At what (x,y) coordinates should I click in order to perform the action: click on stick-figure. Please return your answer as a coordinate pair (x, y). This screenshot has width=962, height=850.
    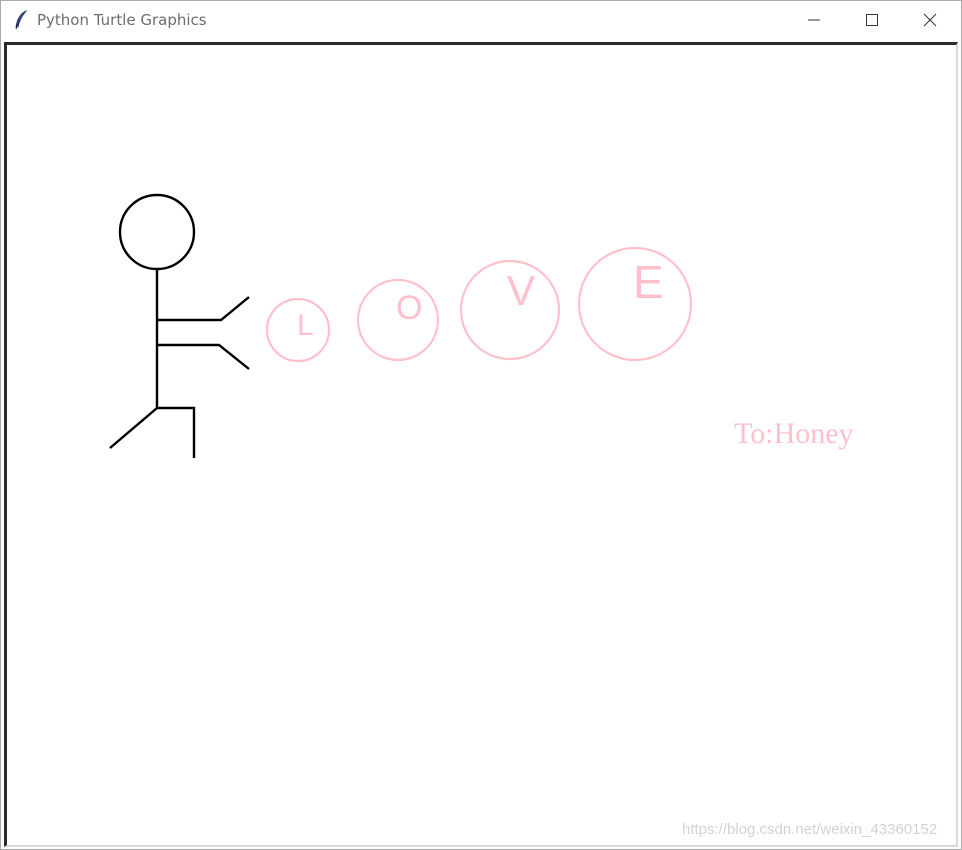
    Looking at the image, I should click on (179, 325).